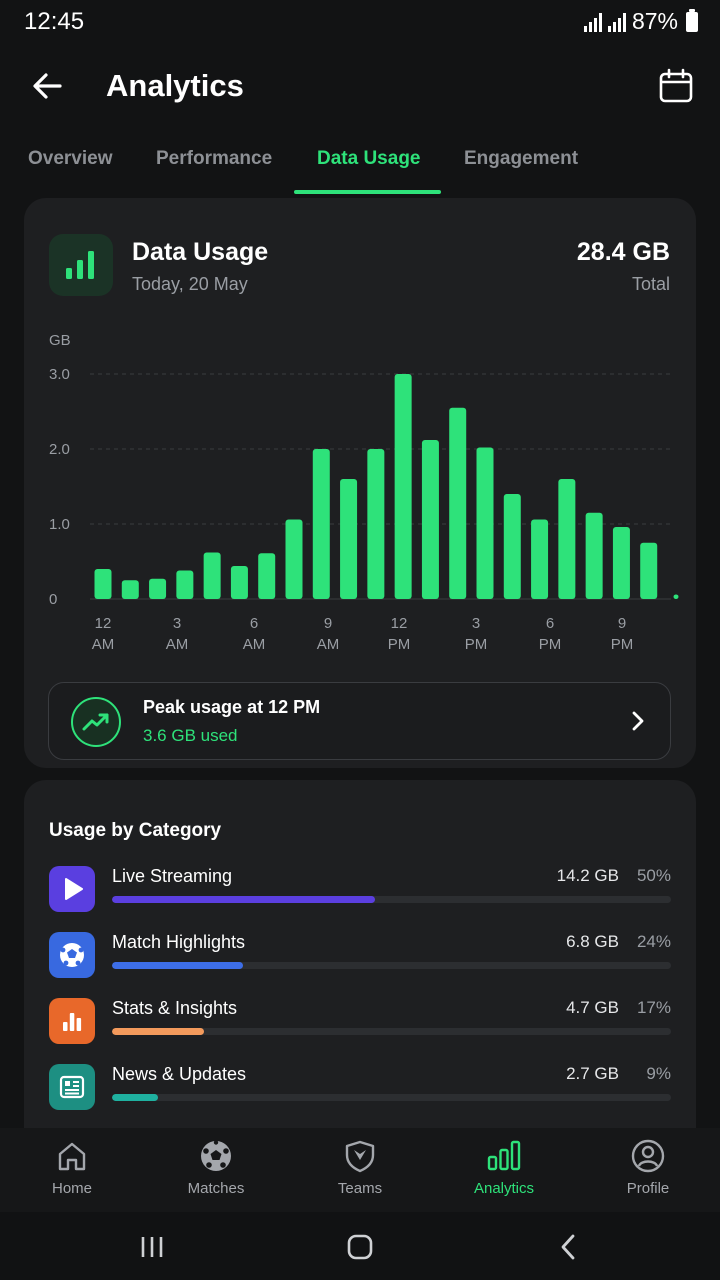 Image resolution: width=720 pixels, height=1280 pixels. Describe the element at coordinates (658, 1073) in the screenshot. I see `category-percent: 9%` at that location.